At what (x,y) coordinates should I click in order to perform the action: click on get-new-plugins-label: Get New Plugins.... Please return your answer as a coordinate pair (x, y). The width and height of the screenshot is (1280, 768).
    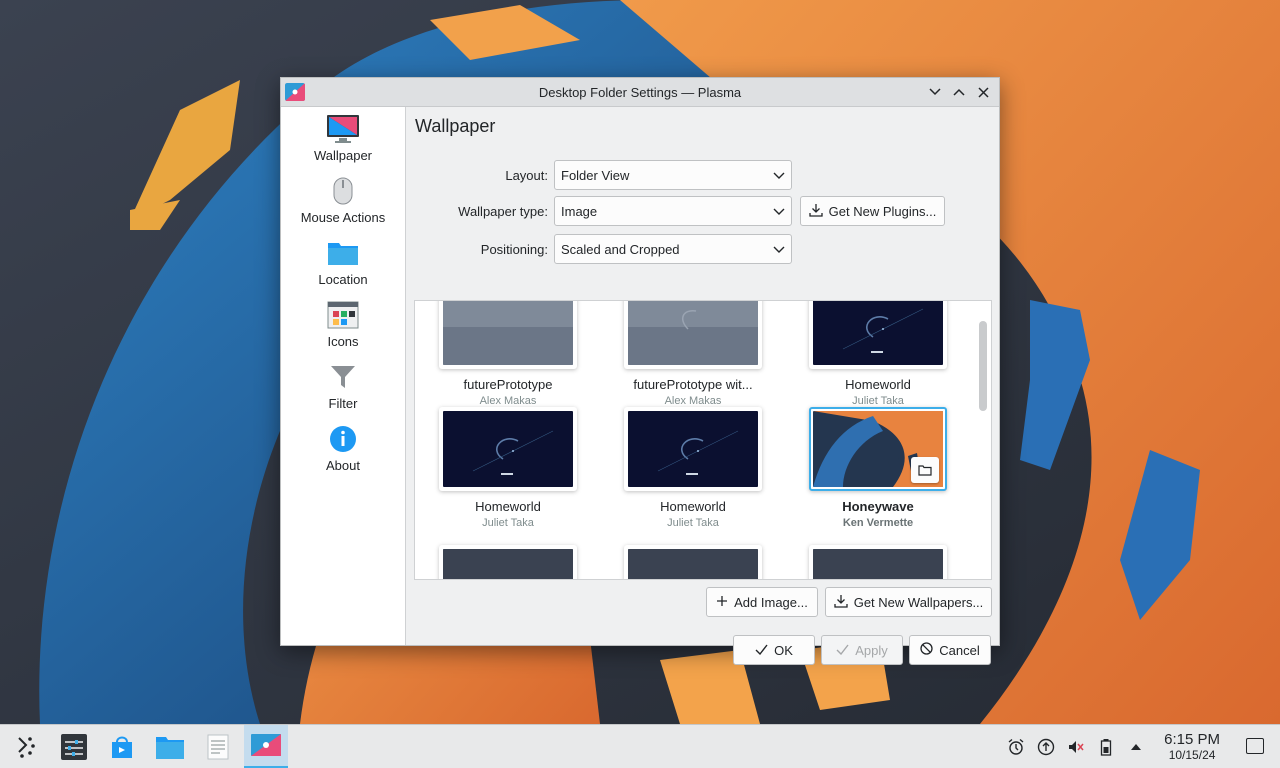
    Looking at the image, I should click on (882, 211).